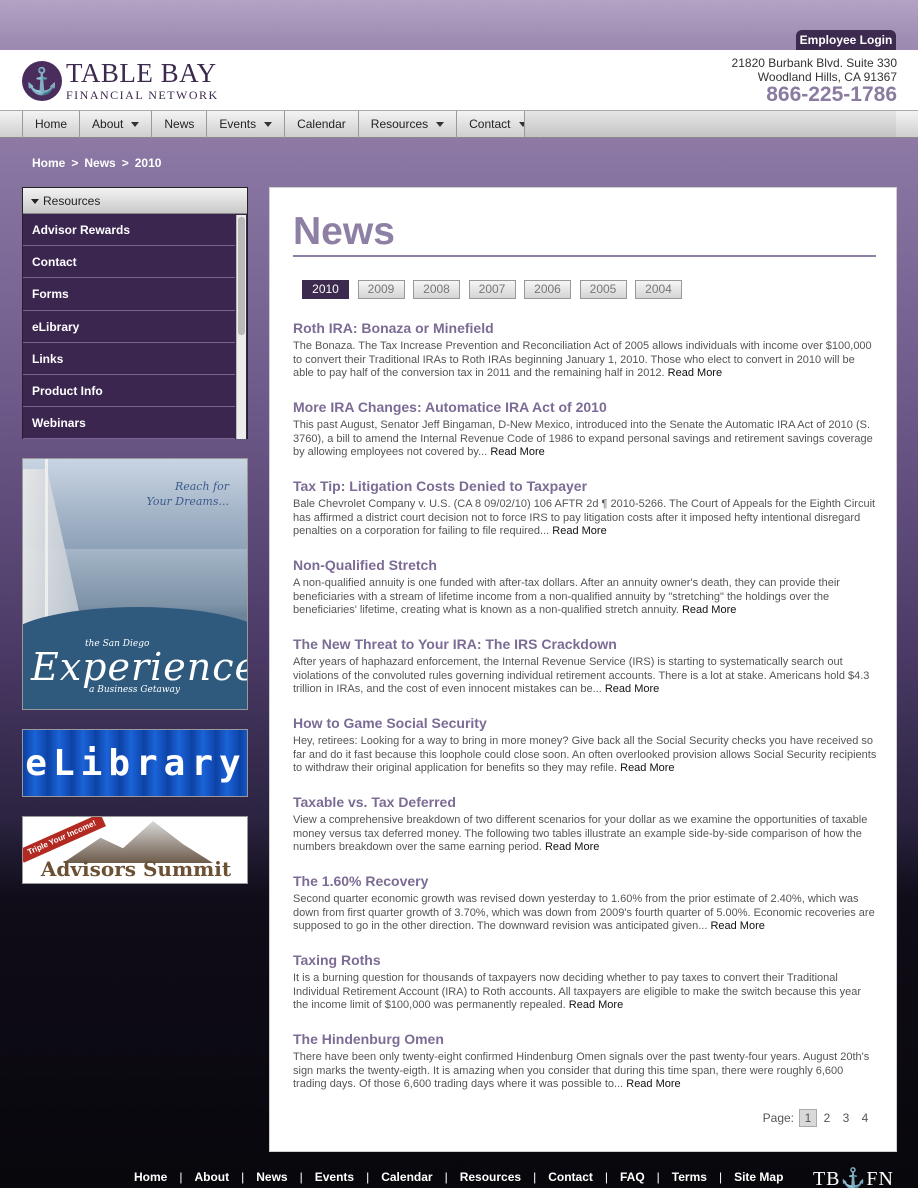  What do you see at coordinates (129, 391) in the screenshot?
I see `sidebar-item-product-info: Product Info` at bounding box center [129, 391].